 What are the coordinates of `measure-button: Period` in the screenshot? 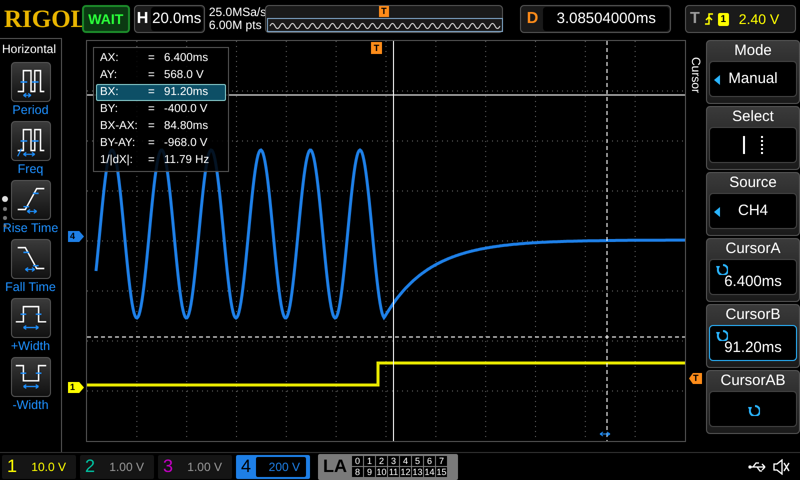 It's located at (31, 90).